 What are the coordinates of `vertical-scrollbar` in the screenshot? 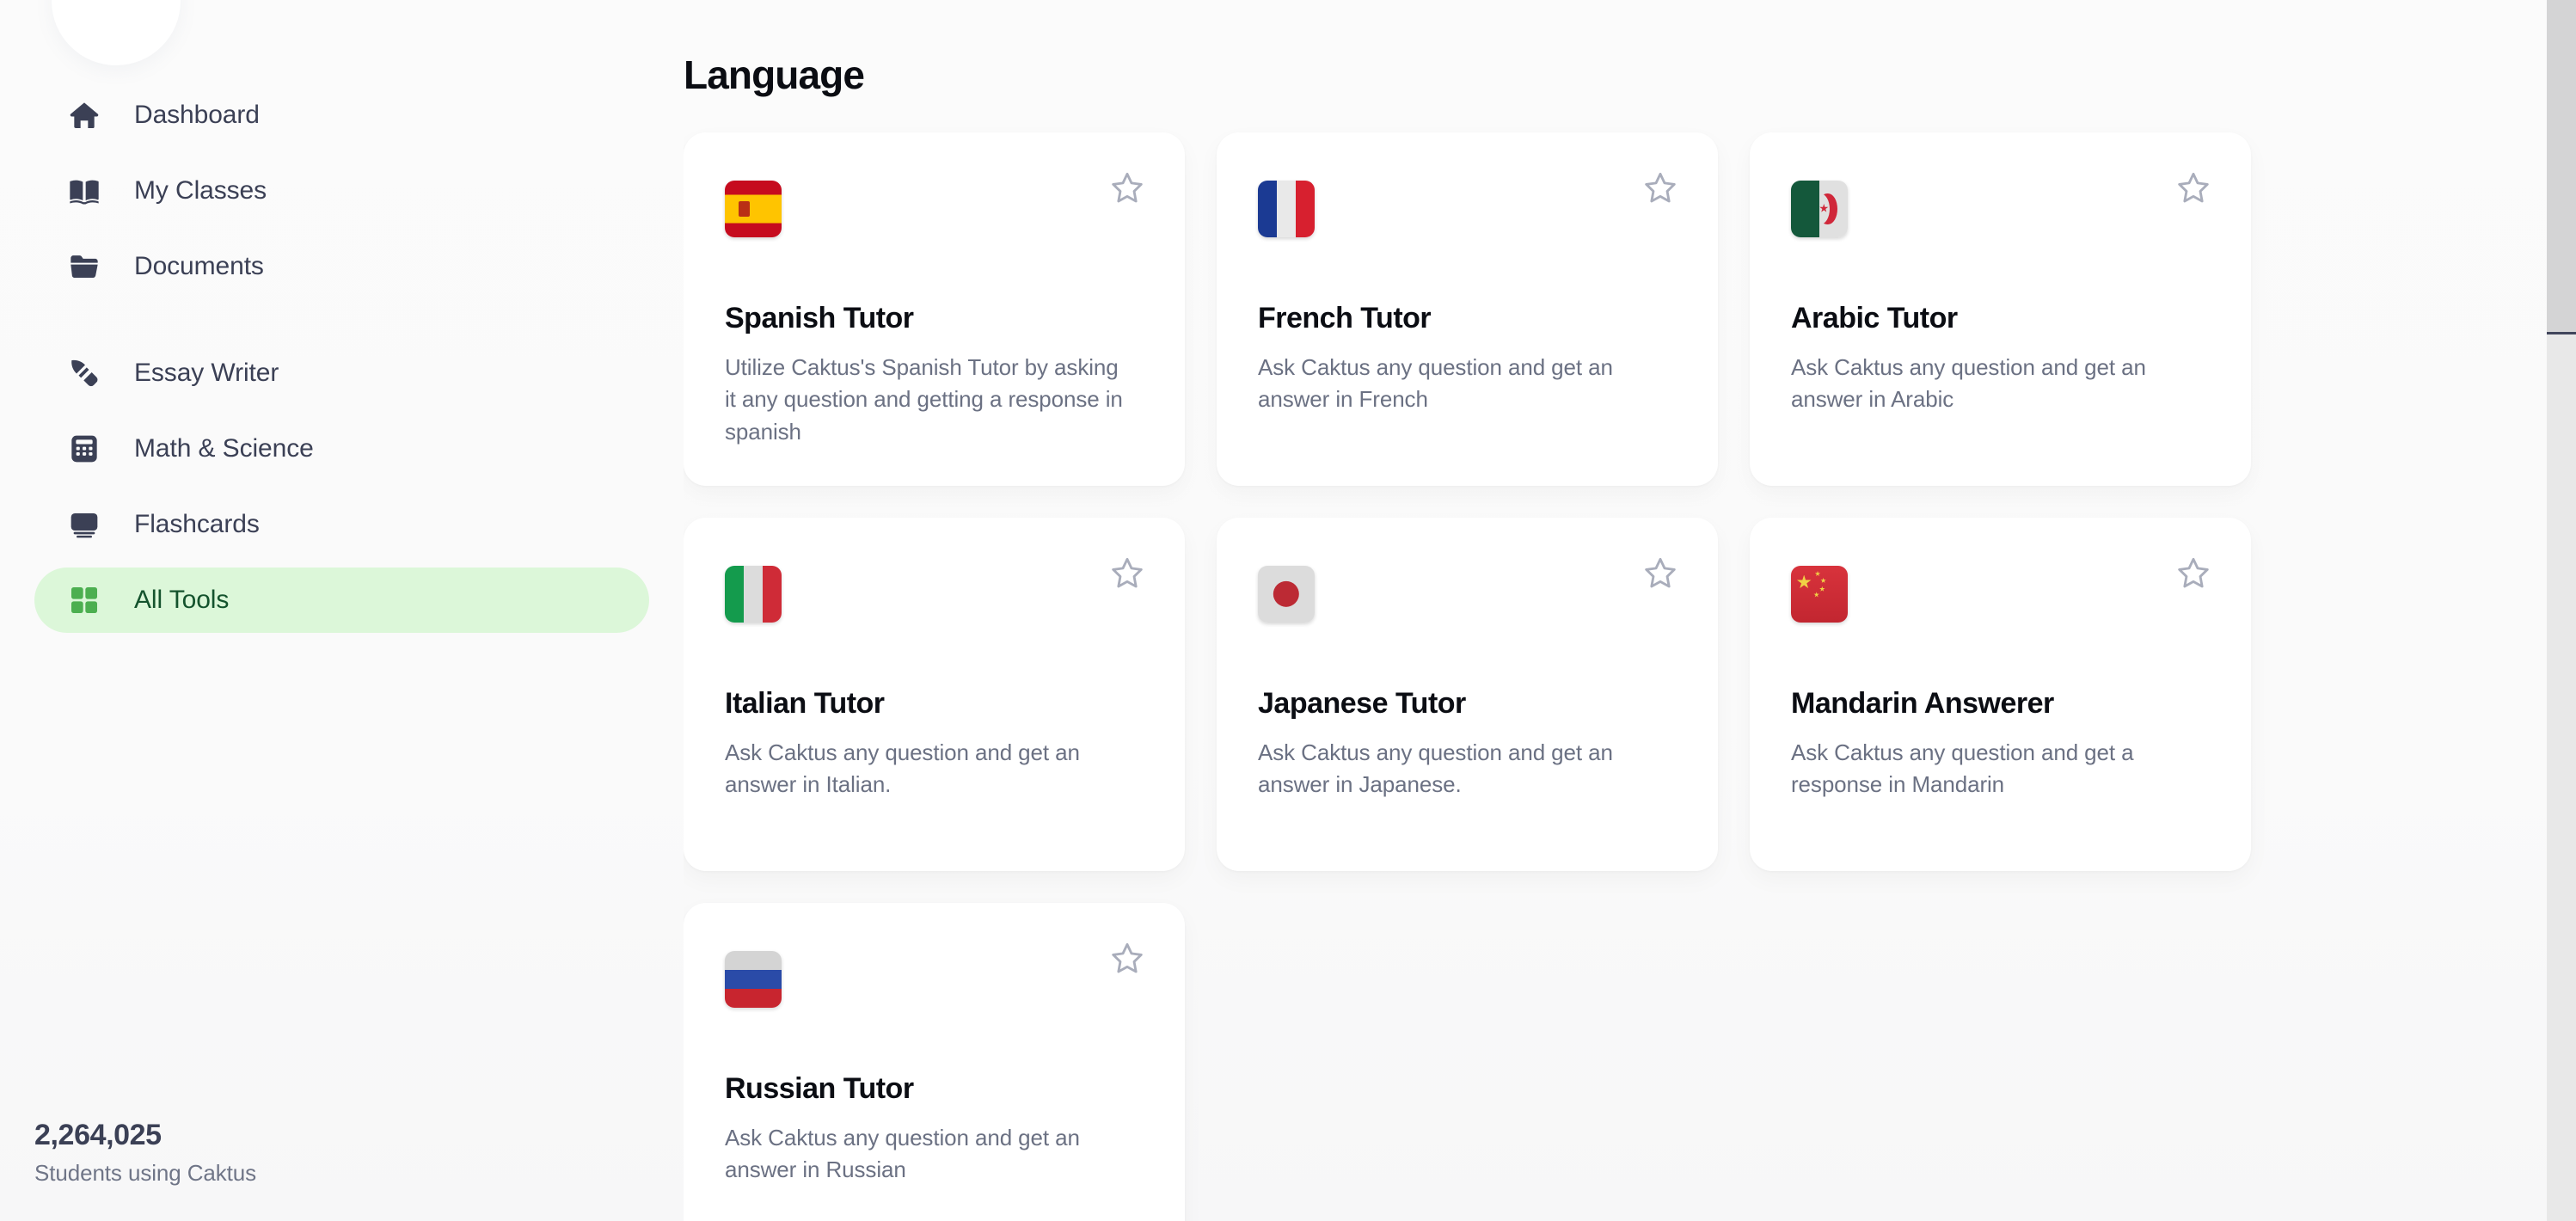 It's located at (2561, 610).